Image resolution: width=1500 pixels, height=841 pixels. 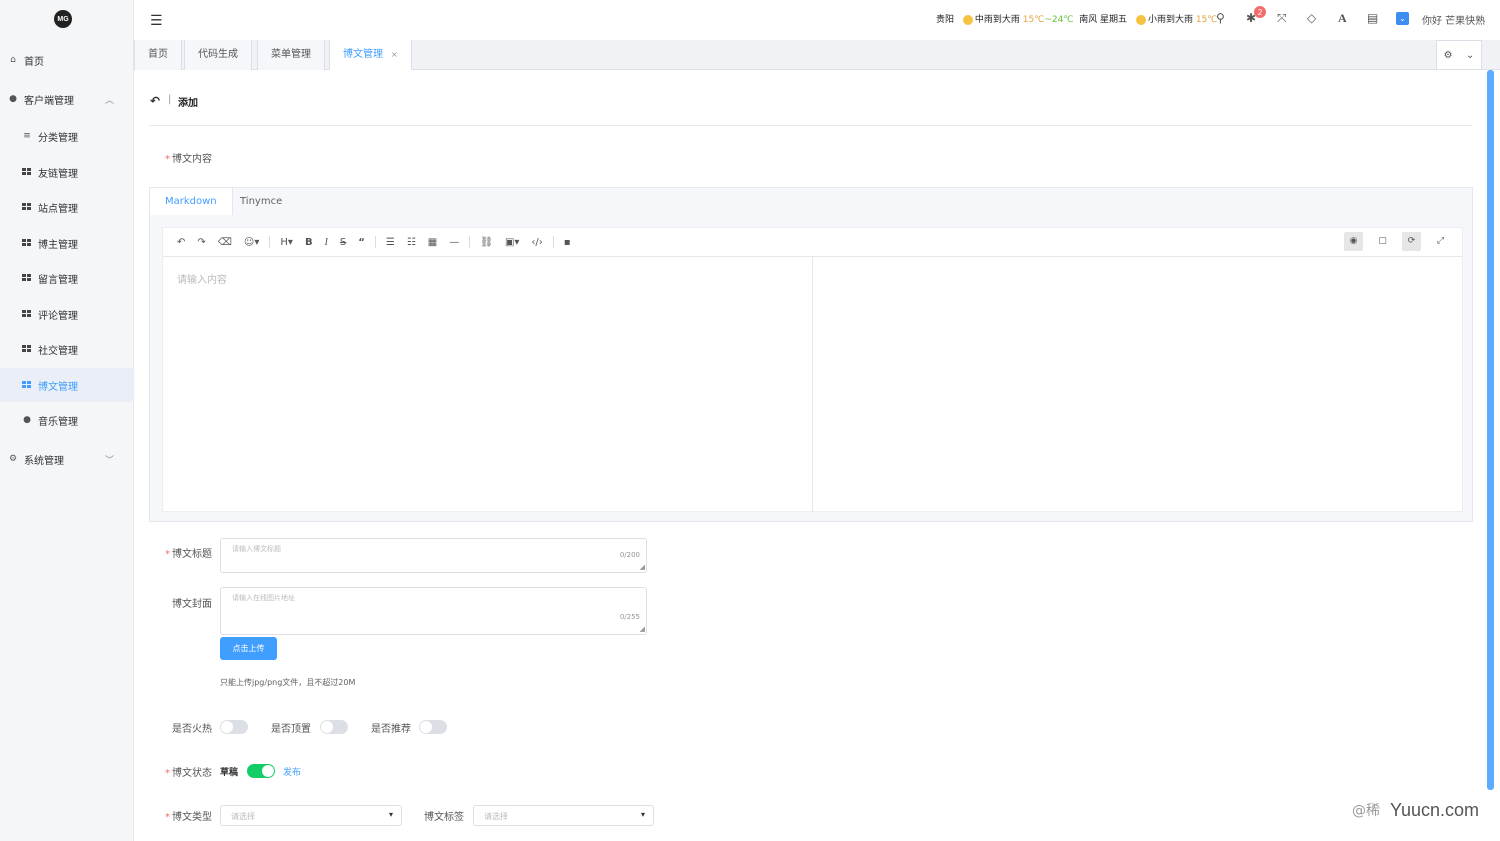 I want to click on sidebar-item-system: ⚙ 系统管理 ﹀, so click(x=67, y=459).